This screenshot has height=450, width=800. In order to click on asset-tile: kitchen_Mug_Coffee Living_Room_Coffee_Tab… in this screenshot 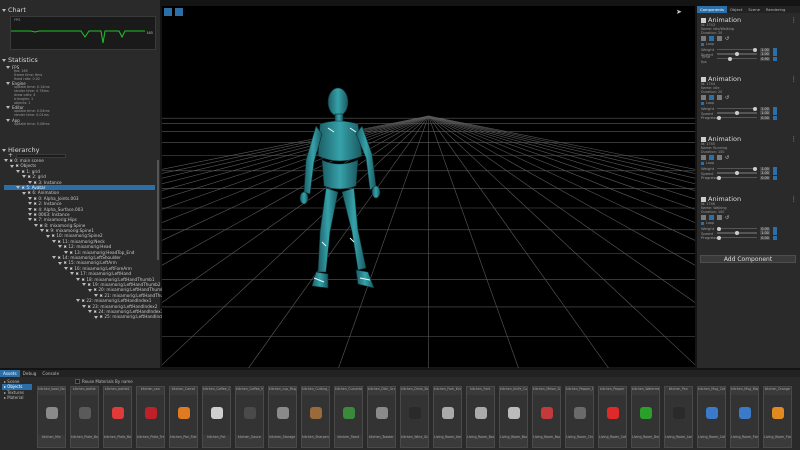, I will do `click(711, 417)`.